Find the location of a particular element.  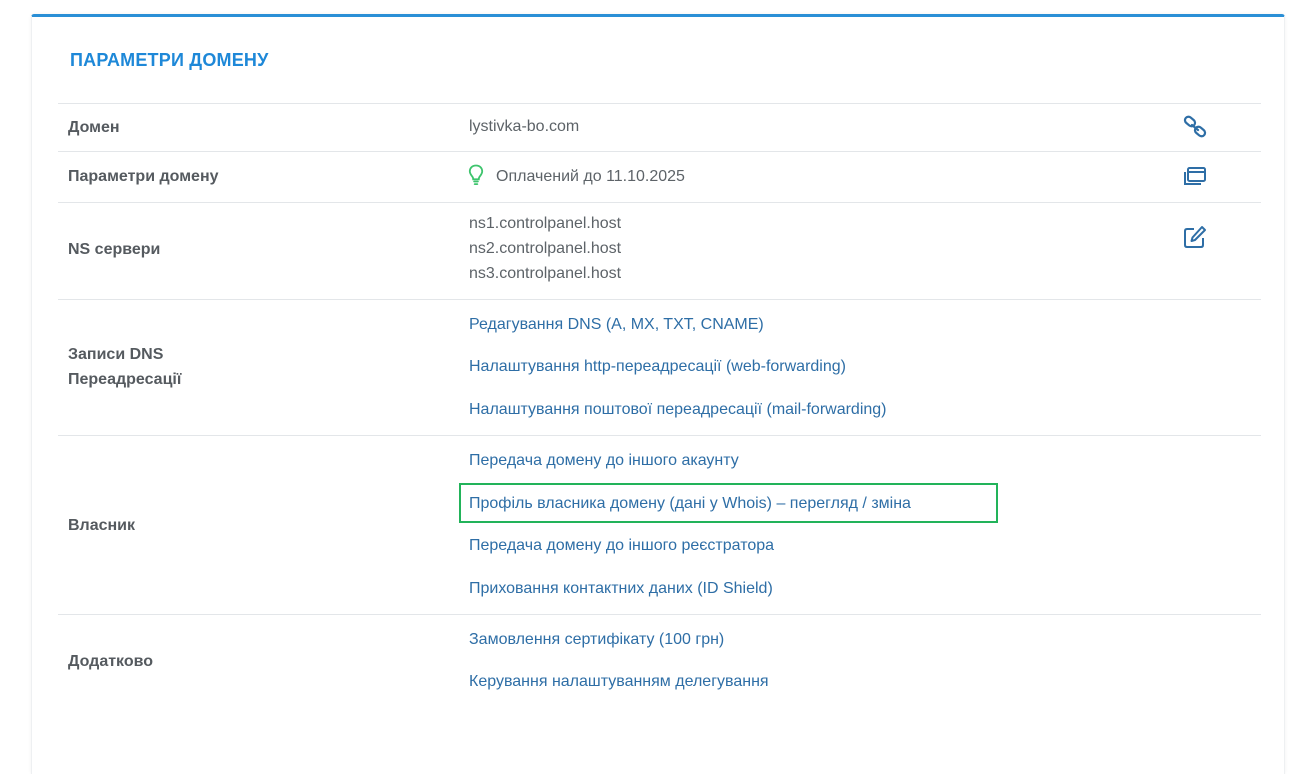

panel-title: ПАРАМЕТРИ ДОМЕНУ is located at coordinates (169, 60).